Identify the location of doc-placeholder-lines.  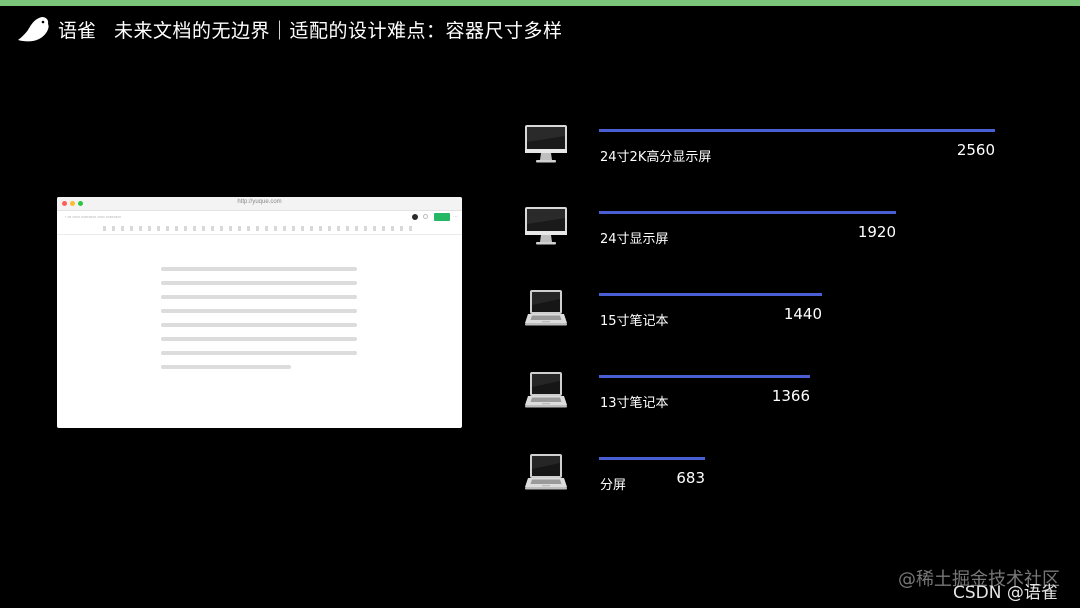
(259, 323).